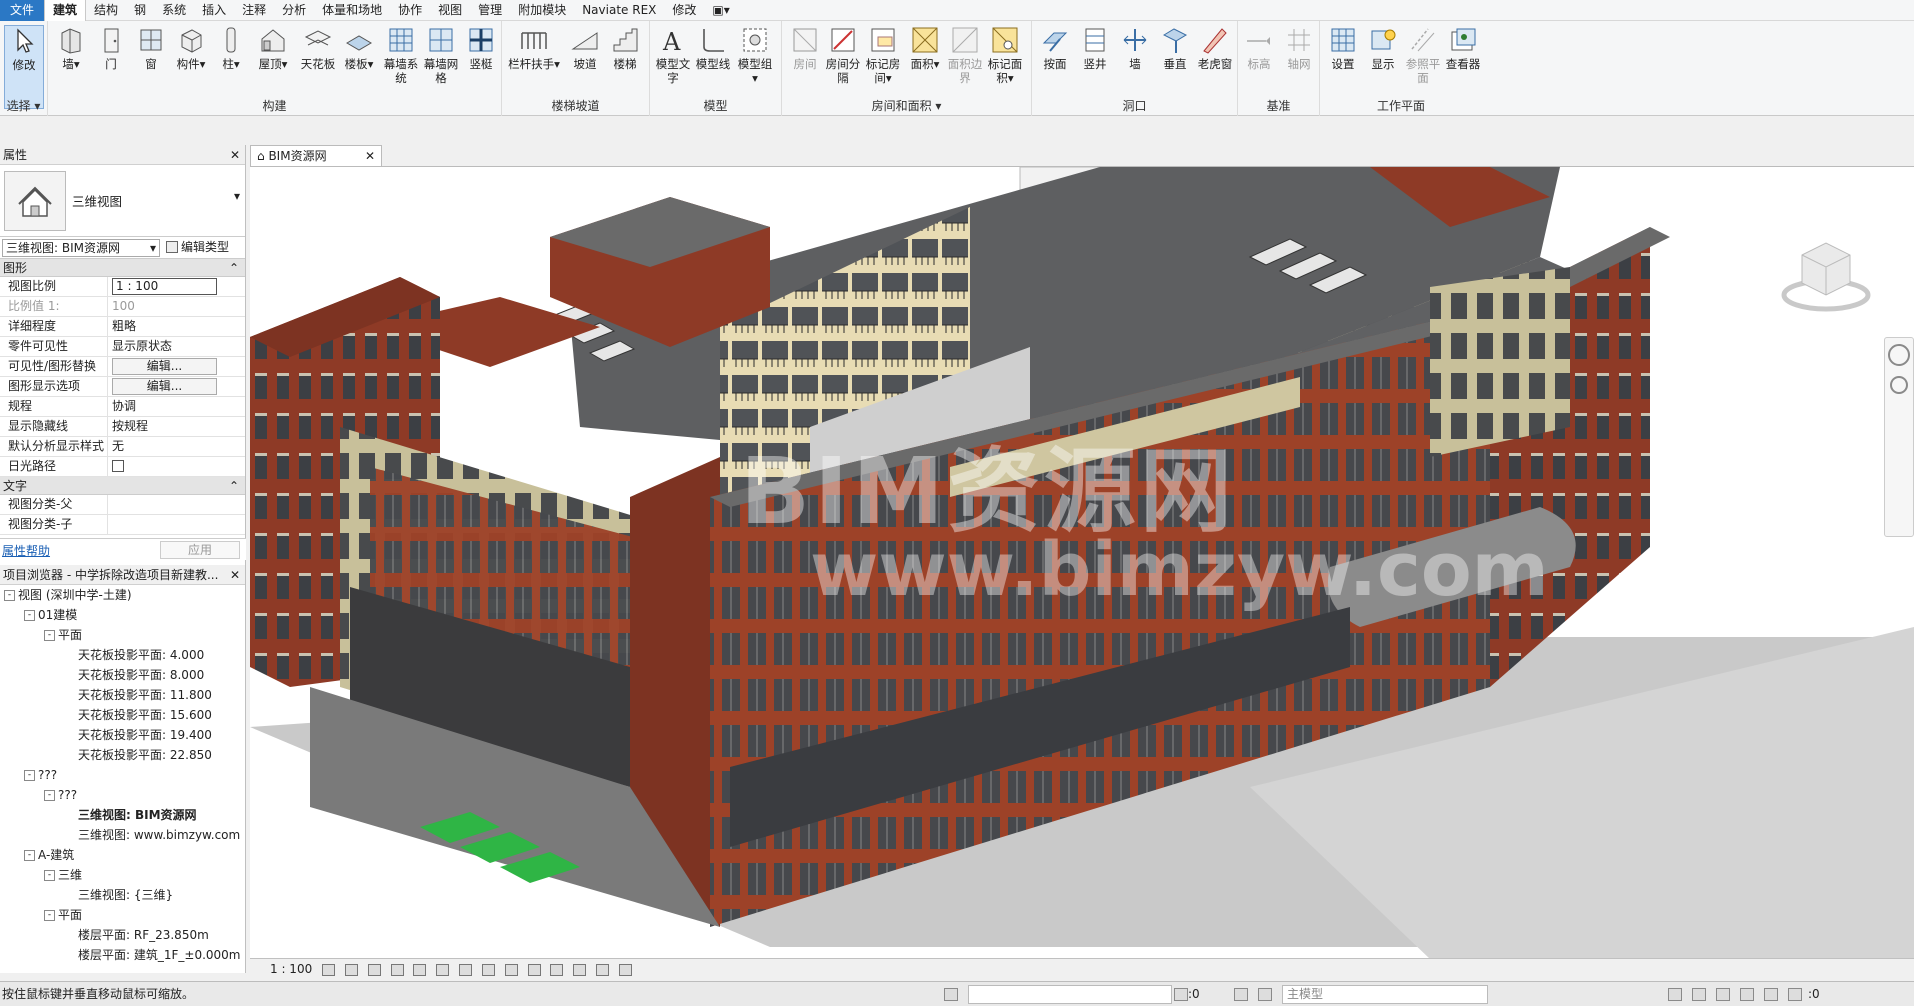 This screenshot has height=1006, width=1914. I want to click on browser-tree-item: - A-建筑, so click(122, 855).